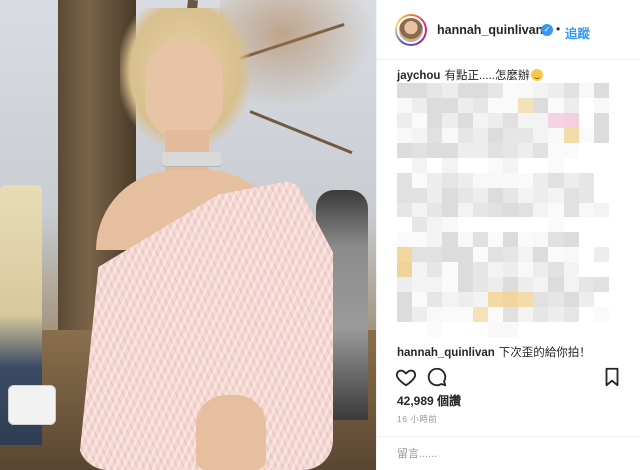  What do you see at coordinates (577, 32) in the screenshot?
I see `follow-button: 追蹤` at bounding box center [577, 32].